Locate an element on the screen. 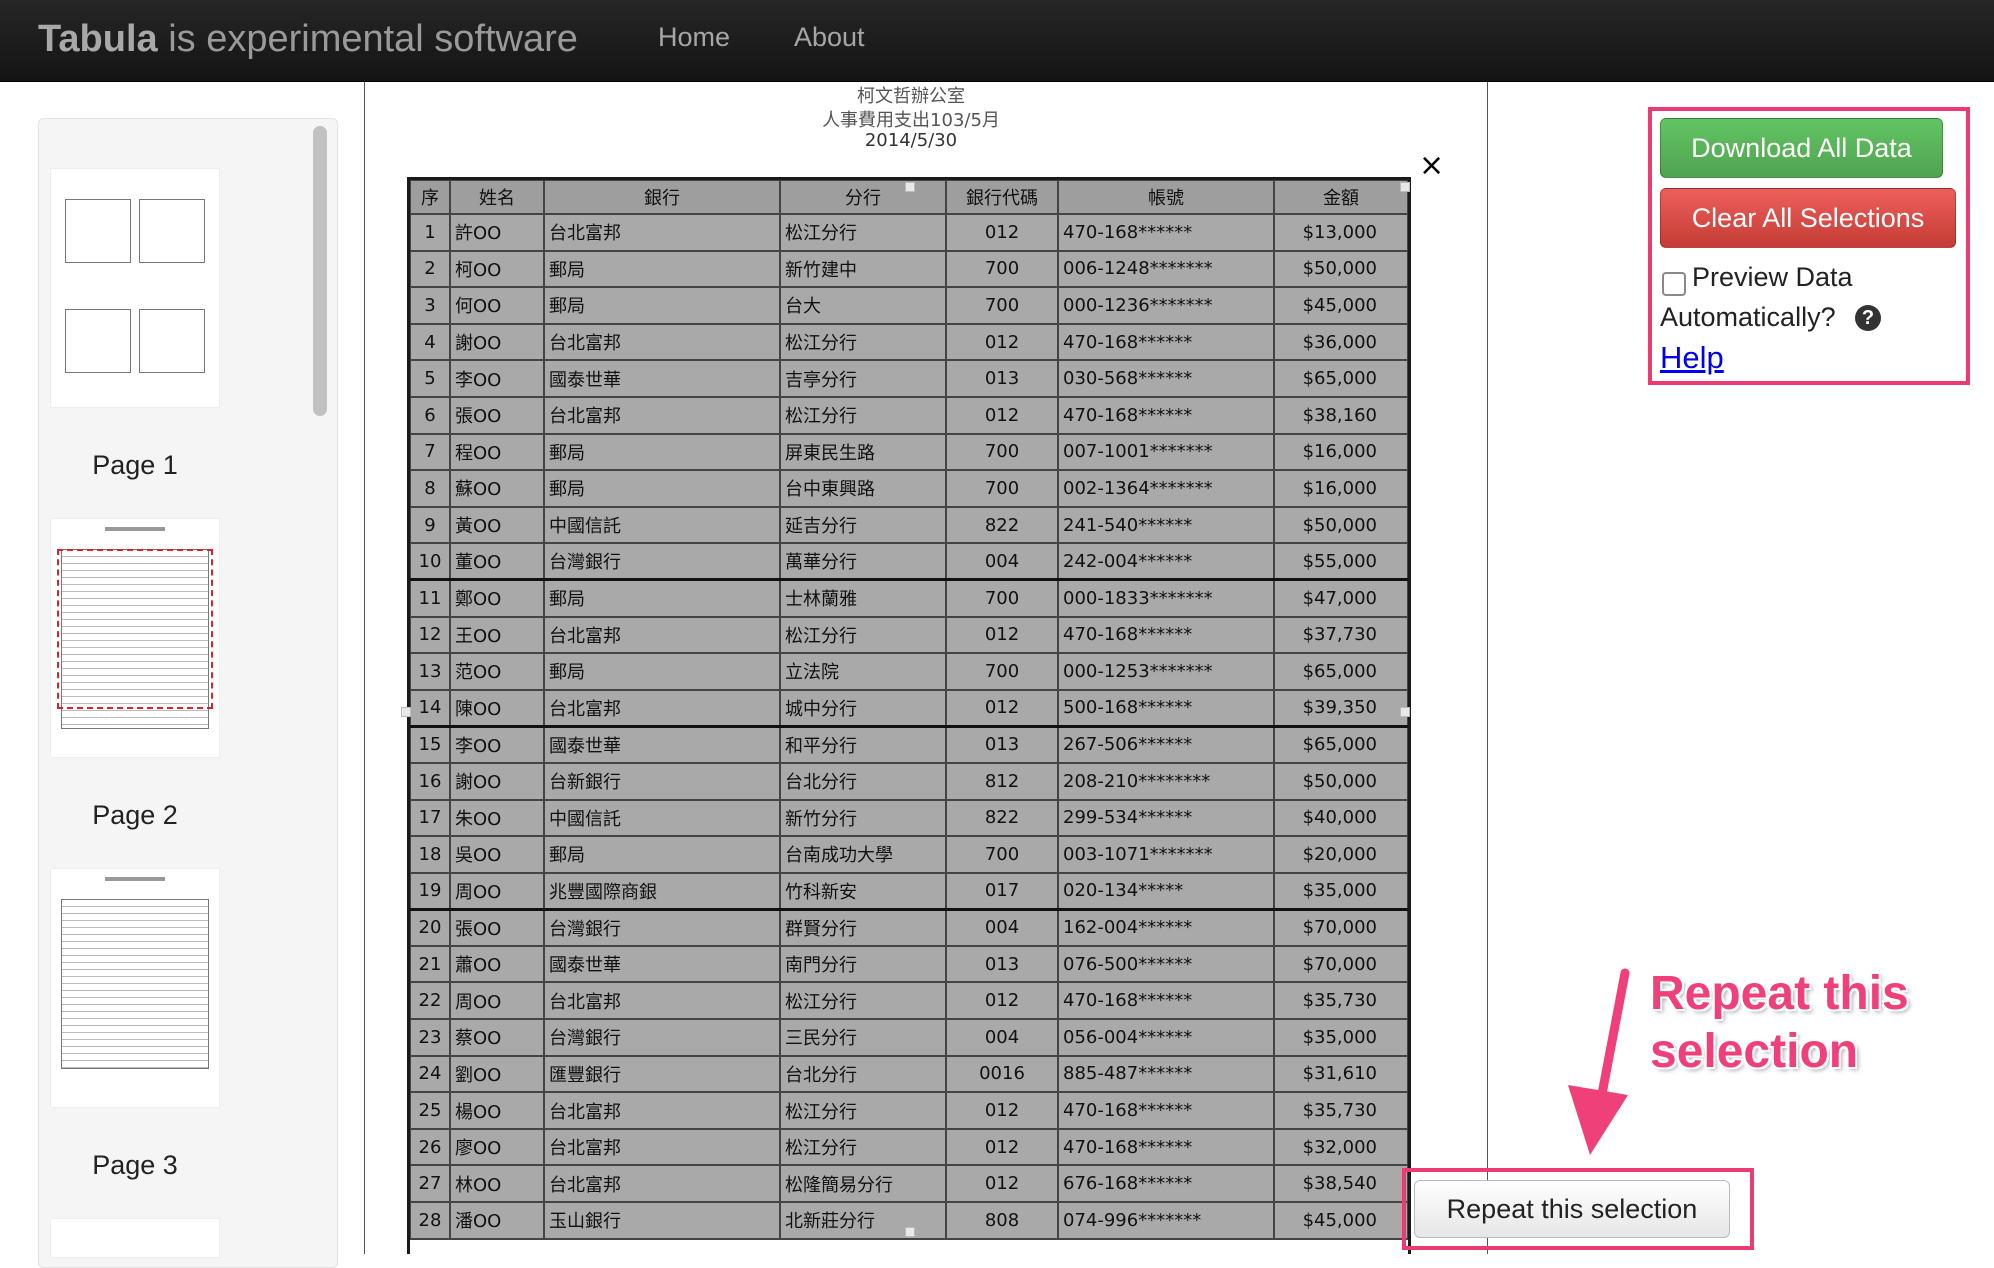 The height and width of the screenshot is (1268, 1994). cell-amount: $32,000 is located at coordinates (1341, 1147).